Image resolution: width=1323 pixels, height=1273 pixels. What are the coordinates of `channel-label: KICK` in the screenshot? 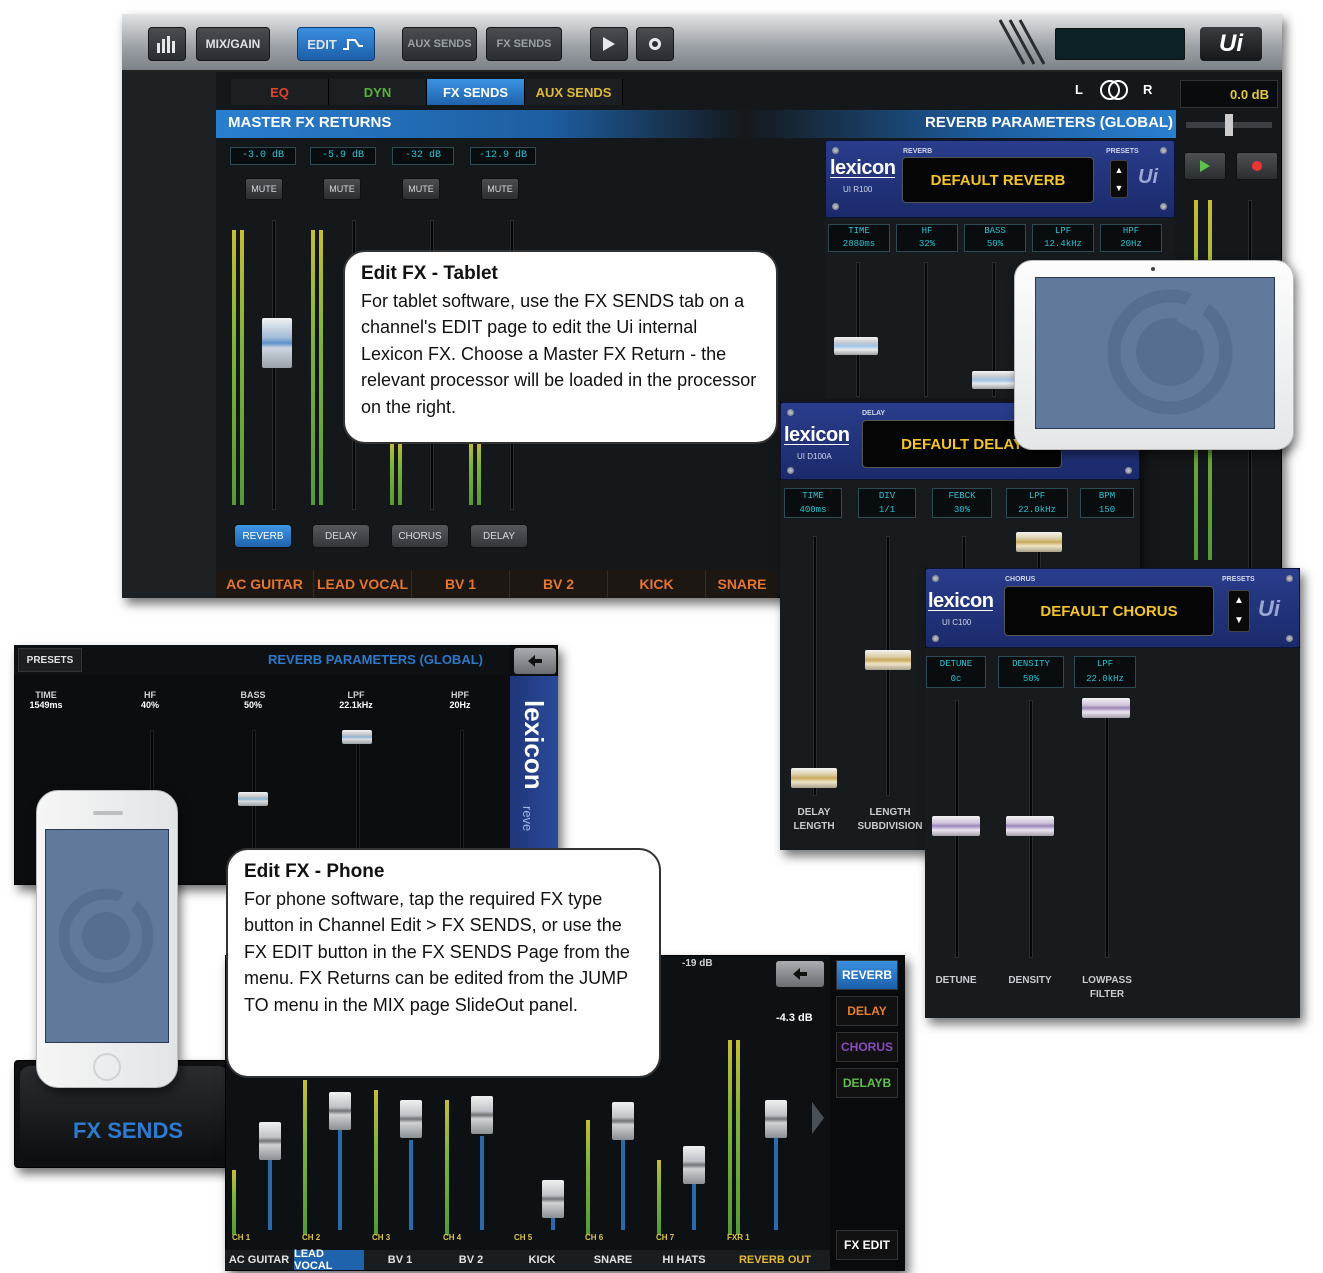 It's located at (657, 584).